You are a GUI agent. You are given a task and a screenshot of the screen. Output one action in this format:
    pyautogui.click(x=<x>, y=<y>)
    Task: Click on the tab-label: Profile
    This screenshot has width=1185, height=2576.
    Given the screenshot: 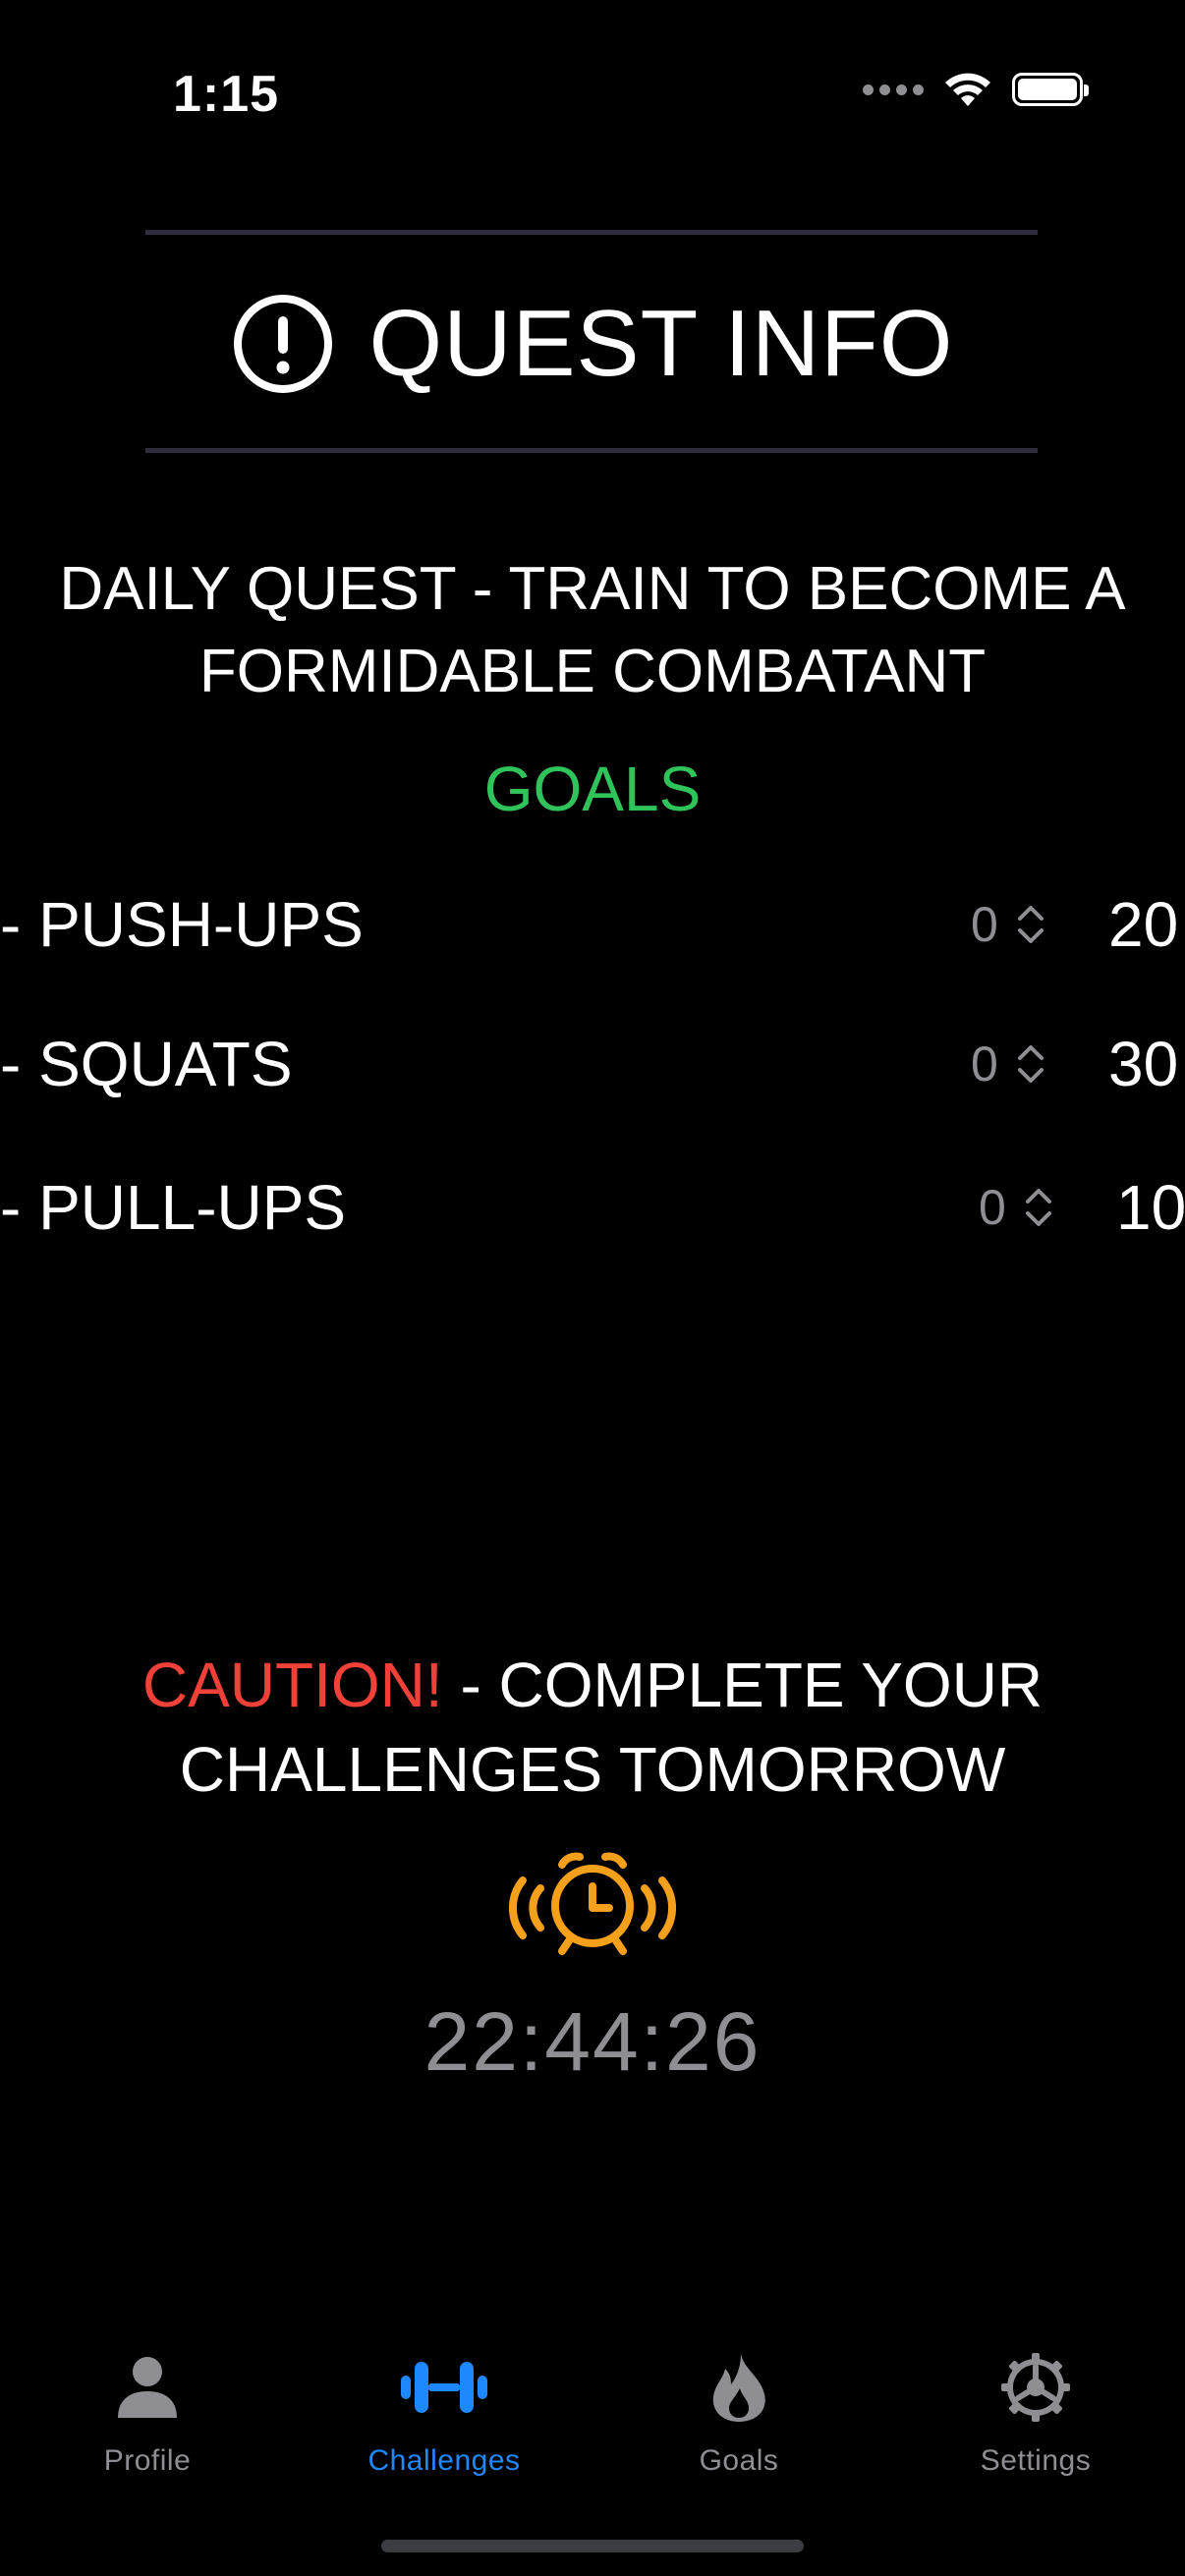 What is the action you would take?
    pyautogui.click(x=148, y=2460)
    